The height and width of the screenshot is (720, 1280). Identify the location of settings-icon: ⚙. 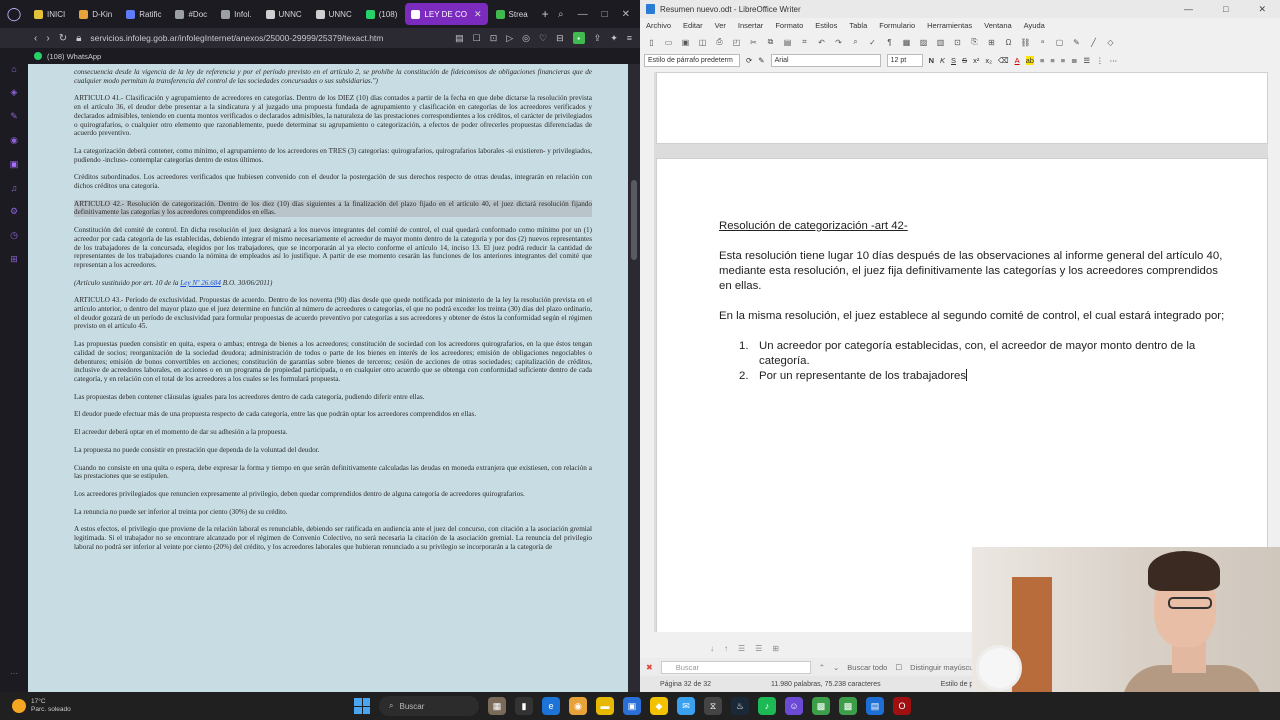
(14, 211).